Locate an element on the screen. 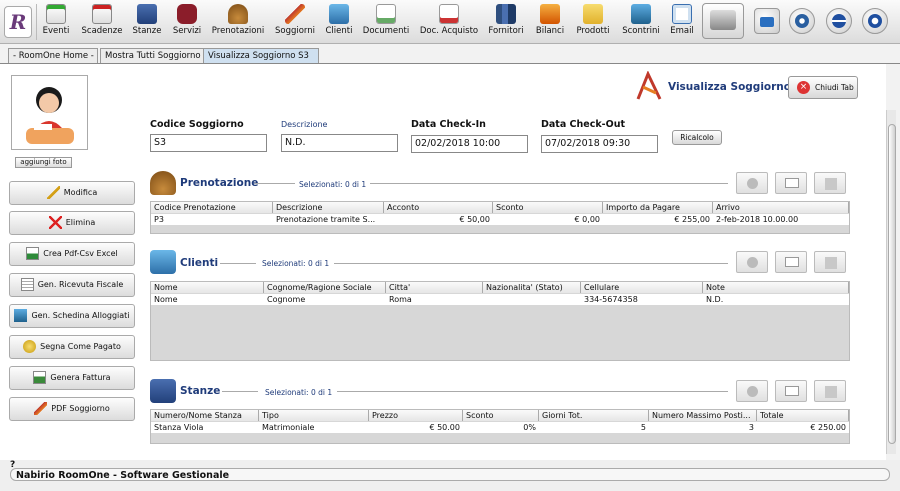 The height and width of the screenshot is (491, 900). column-header: Importo da Pagare is located at coordinates (658, 207).